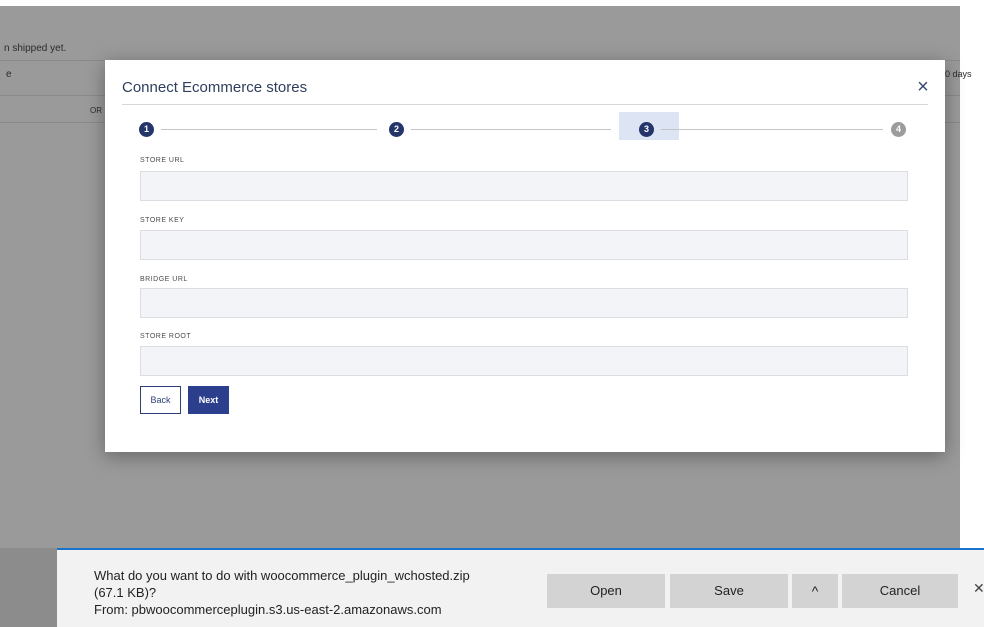 Image resolution: width=984 pixels, height=627 pixels. I want to click on table-header-left: e, so click(9, 74).